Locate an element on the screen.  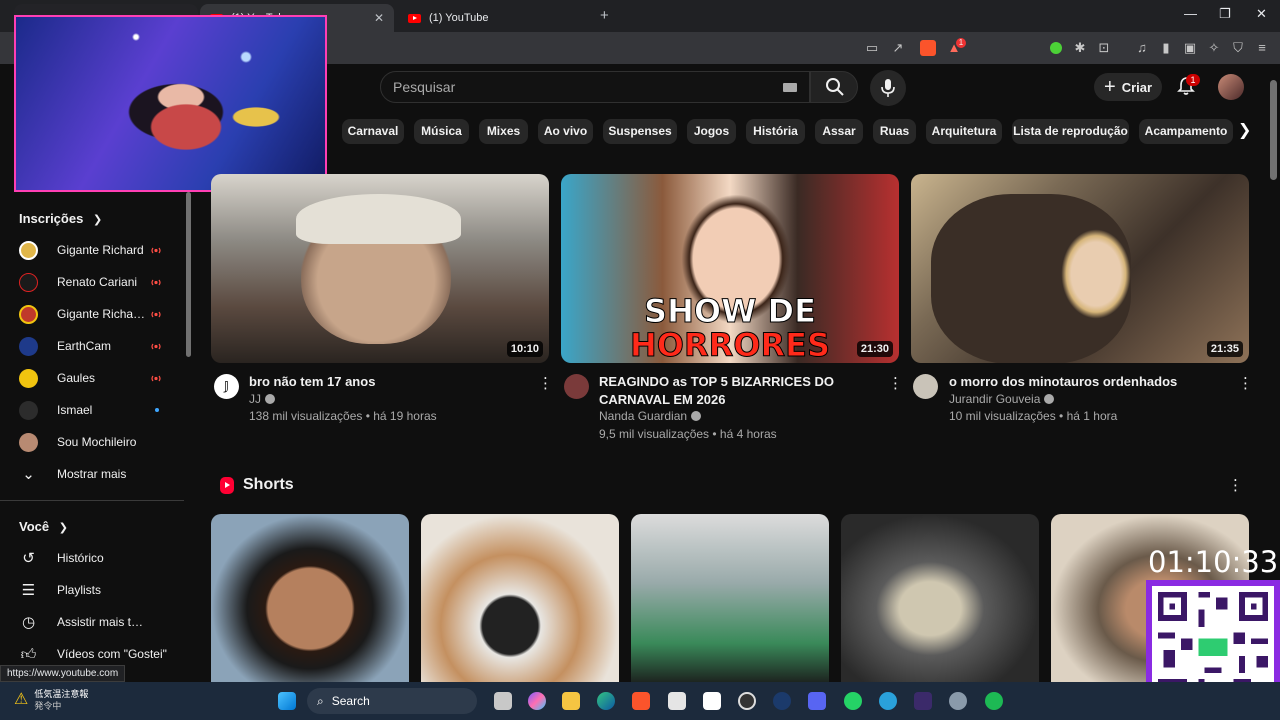
minimize-icon: — is located at coordinates (1190, 13).